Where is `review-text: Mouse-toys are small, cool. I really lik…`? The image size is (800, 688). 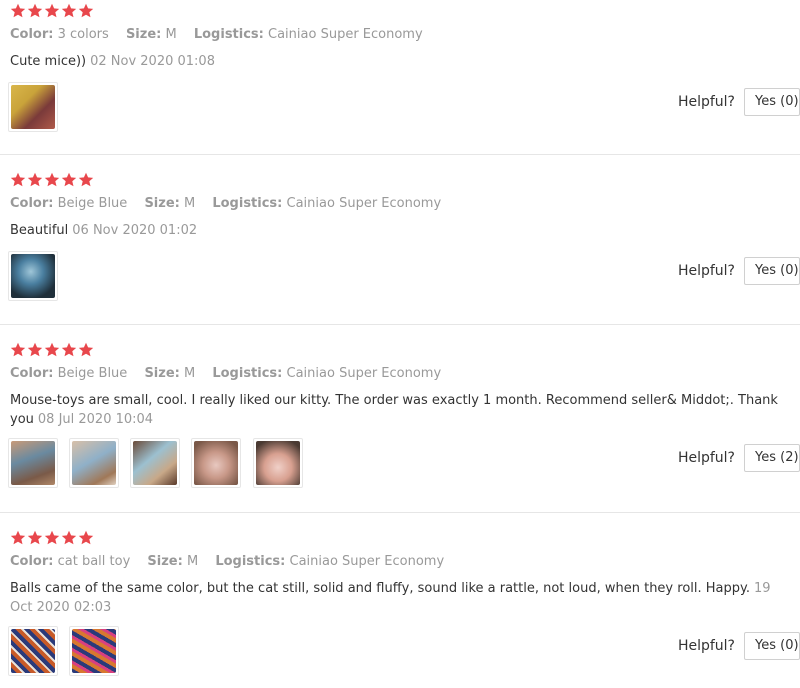 review-text: Mouse-toys are small, cool. I really lik… is located at coordinates (397, 410).